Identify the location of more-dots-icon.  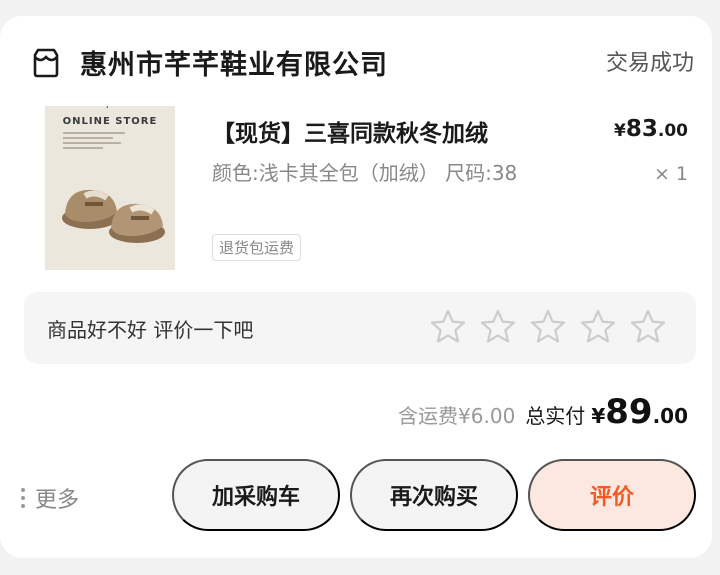
(23, 498).